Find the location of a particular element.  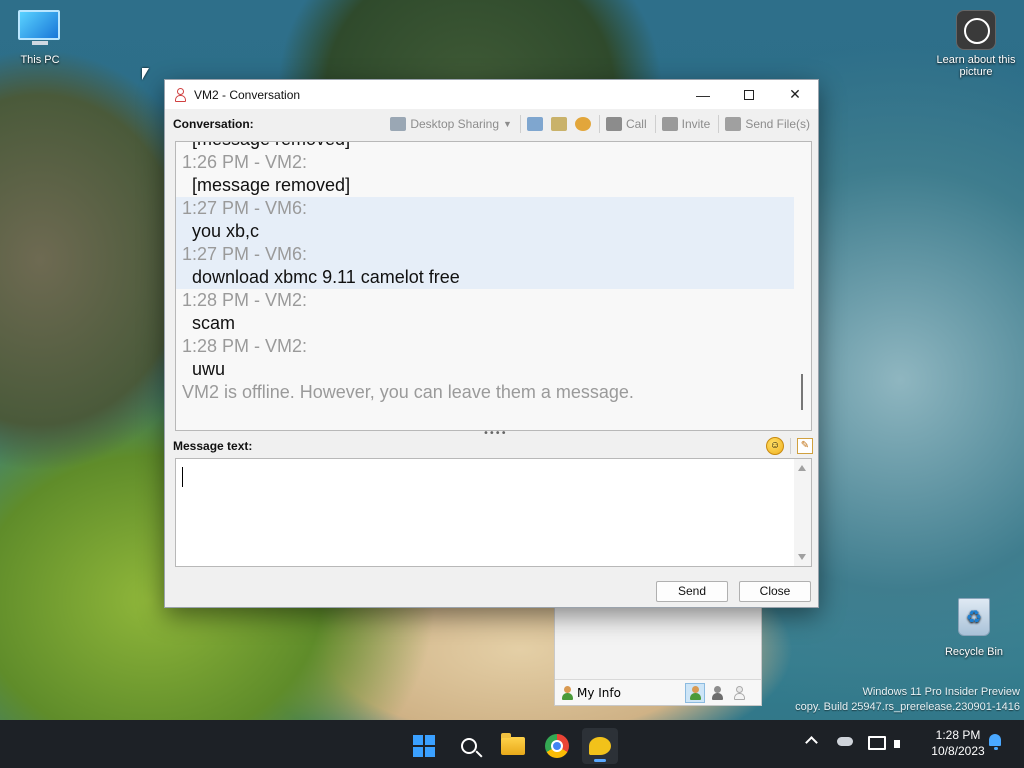

message-item: 1:28 PM - VM2: scam is located at coordinates (485, 312).